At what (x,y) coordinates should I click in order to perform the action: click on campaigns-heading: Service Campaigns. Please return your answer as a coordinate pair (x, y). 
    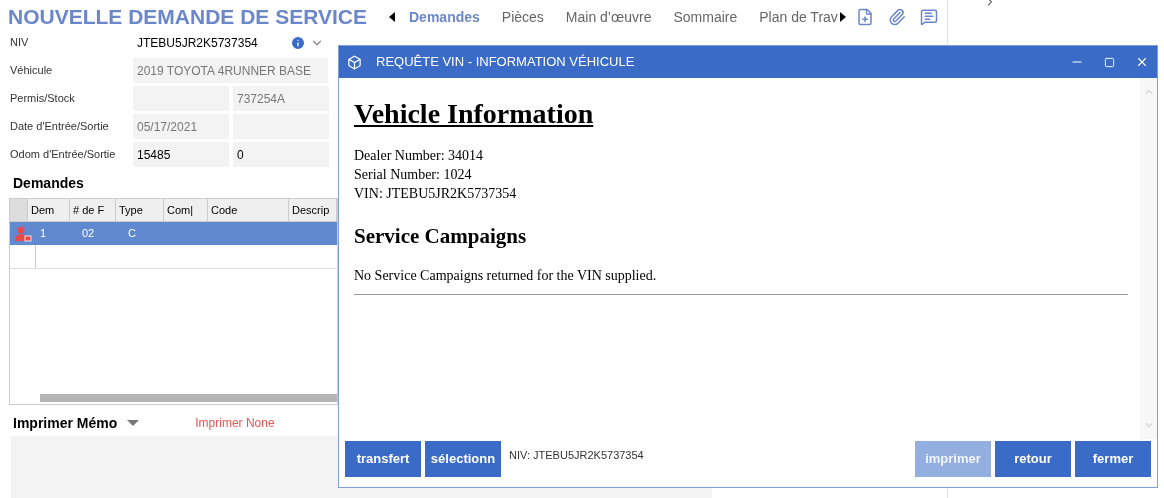
    Looking at the image, I should click on (441, 236).